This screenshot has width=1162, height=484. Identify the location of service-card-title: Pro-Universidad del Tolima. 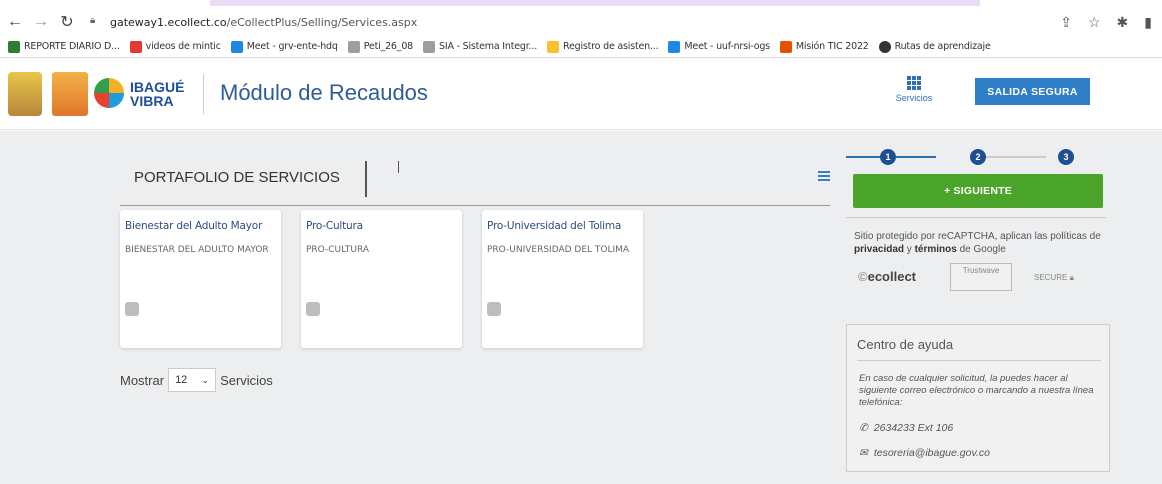
(554, 226).